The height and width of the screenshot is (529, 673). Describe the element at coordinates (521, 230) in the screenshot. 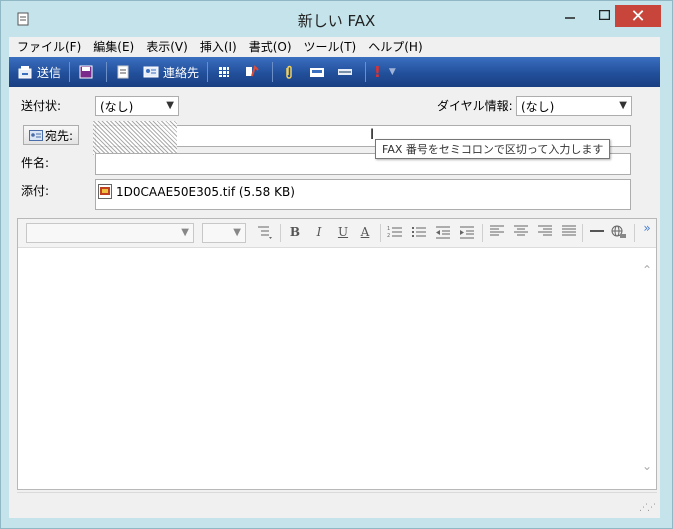

I see `align-center-icon` at that location.